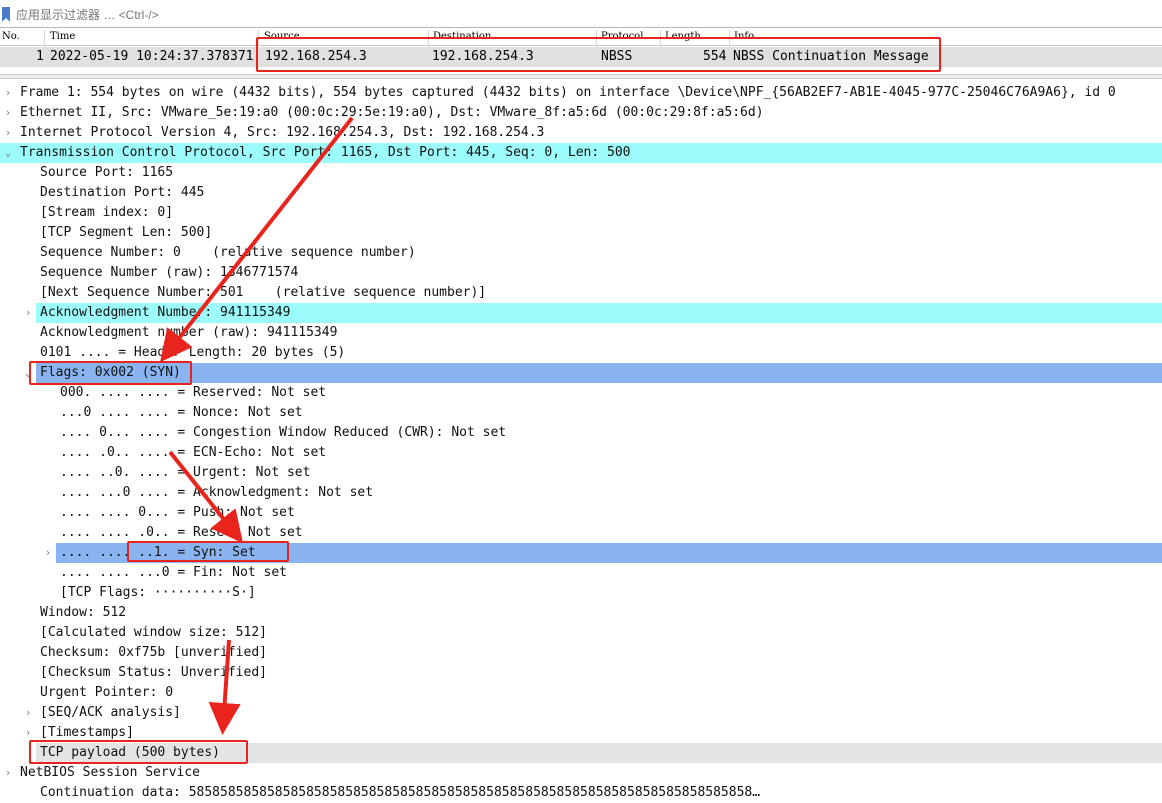 The image size is (1162, 803). What do you see at coordinates (224, 687) in the screenshot?
I see `arrow-to-payload` at bounding box center [224, 687].